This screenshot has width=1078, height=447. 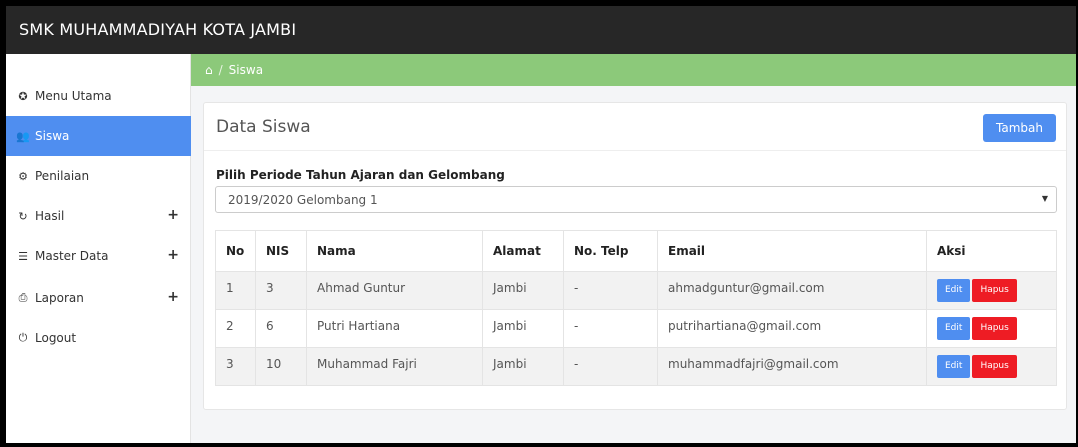 I want to click on database-icon: ☰, so click(x=23, y=256).